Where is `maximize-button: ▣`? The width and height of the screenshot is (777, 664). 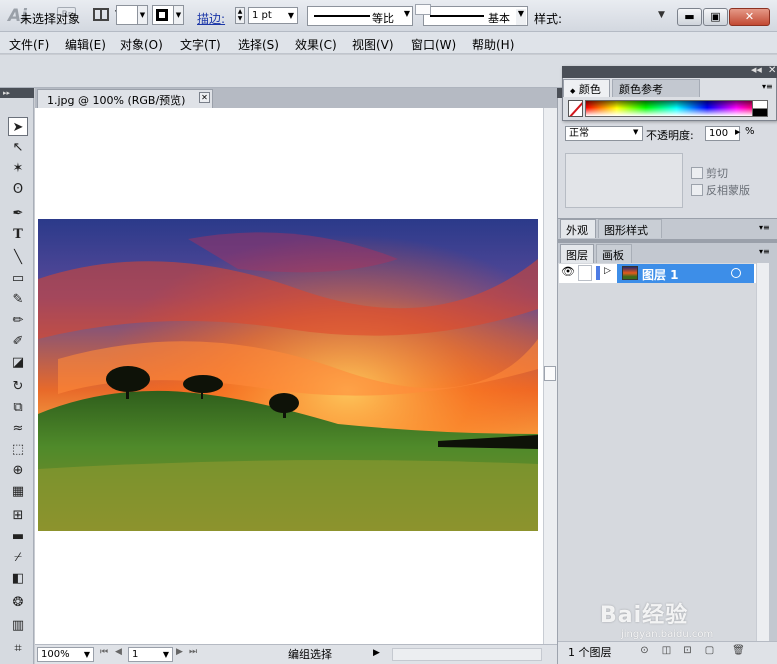 maximize-button: ▣ is located at coordinates (715, 17).